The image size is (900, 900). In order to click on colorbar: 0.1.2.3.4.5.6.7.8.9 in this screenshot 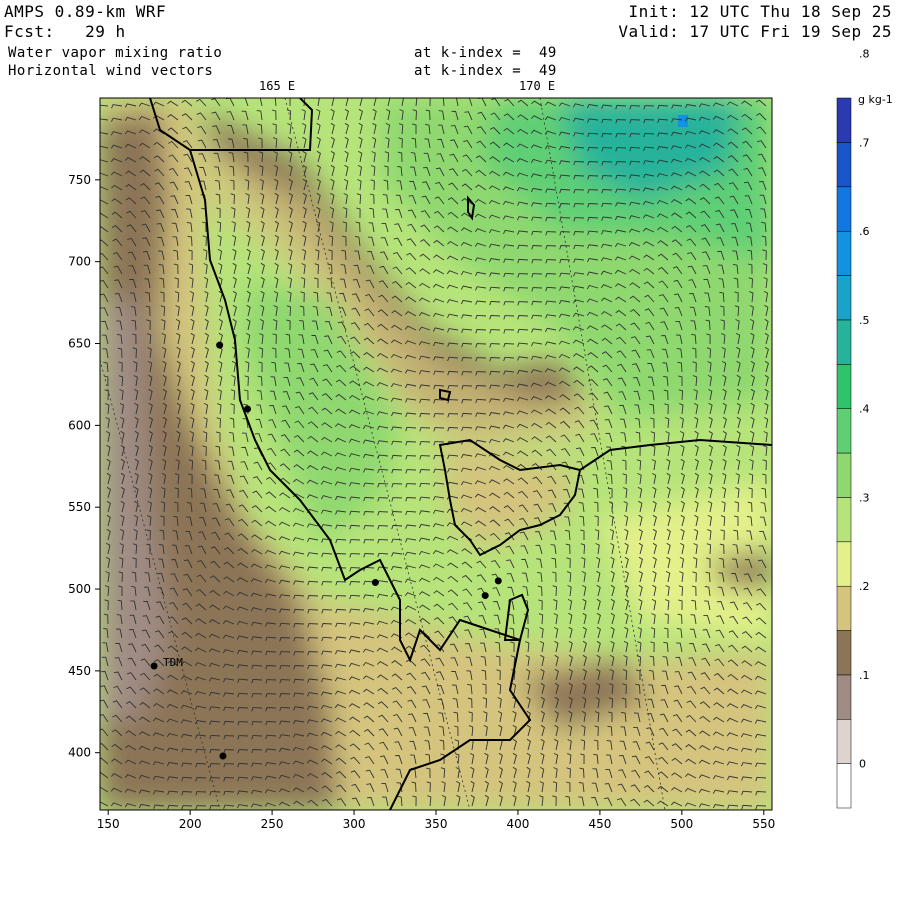, I will do `click(853, 428)`.